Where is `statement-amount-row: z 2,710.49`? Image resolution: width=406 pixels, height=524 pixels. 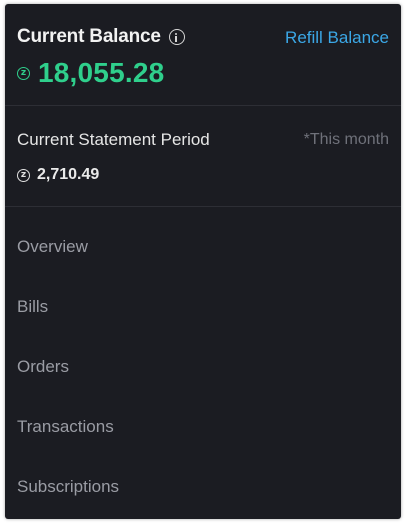 statement-amount-row: z 2,710.49 is located at coordinates (58, 175).